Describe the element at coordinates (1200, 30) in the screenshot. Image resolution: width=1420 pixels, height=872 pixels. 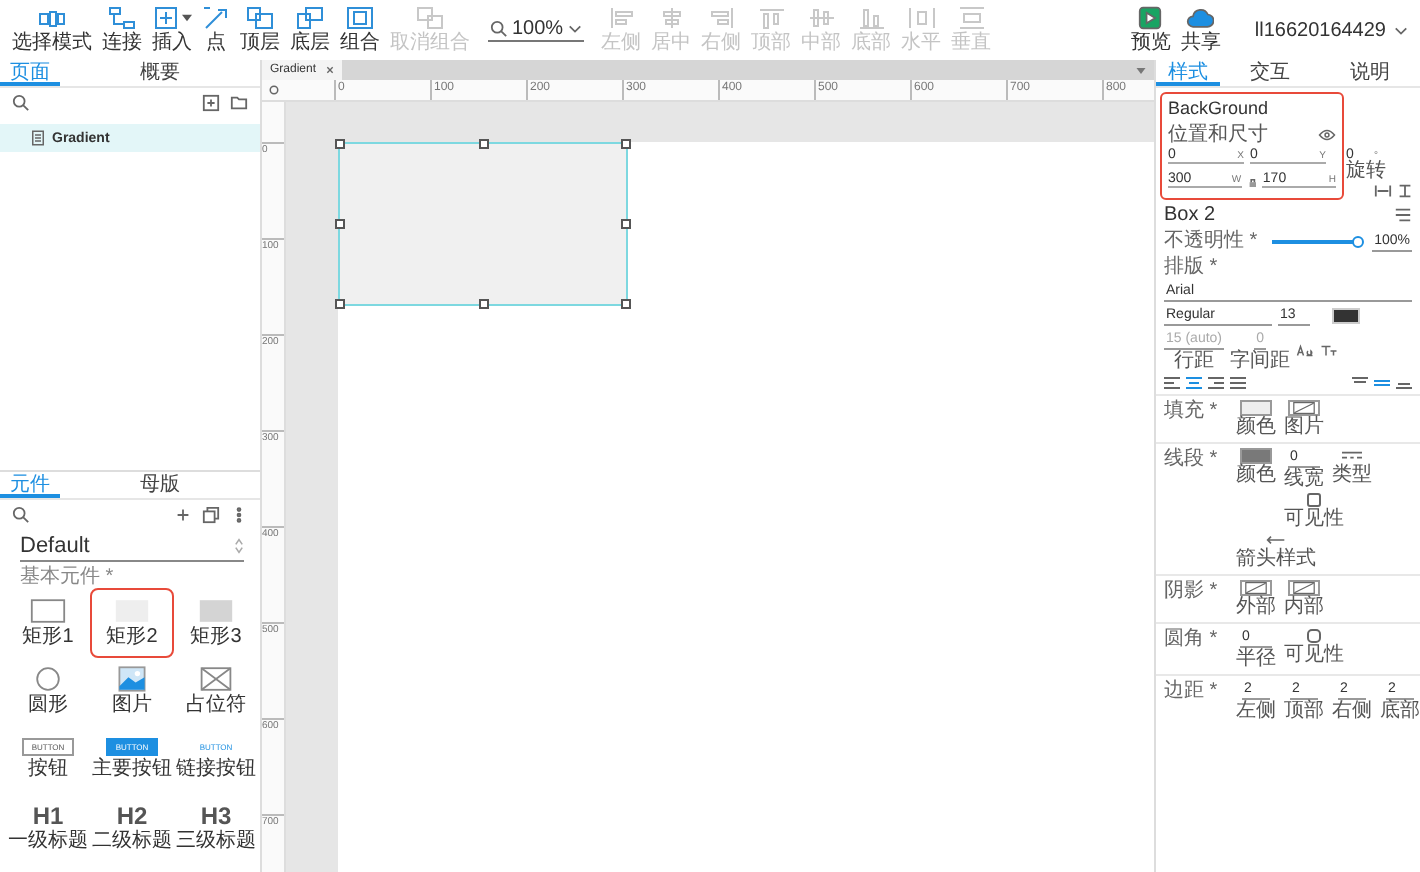
I see `toolbar-button: 共享` at that location.